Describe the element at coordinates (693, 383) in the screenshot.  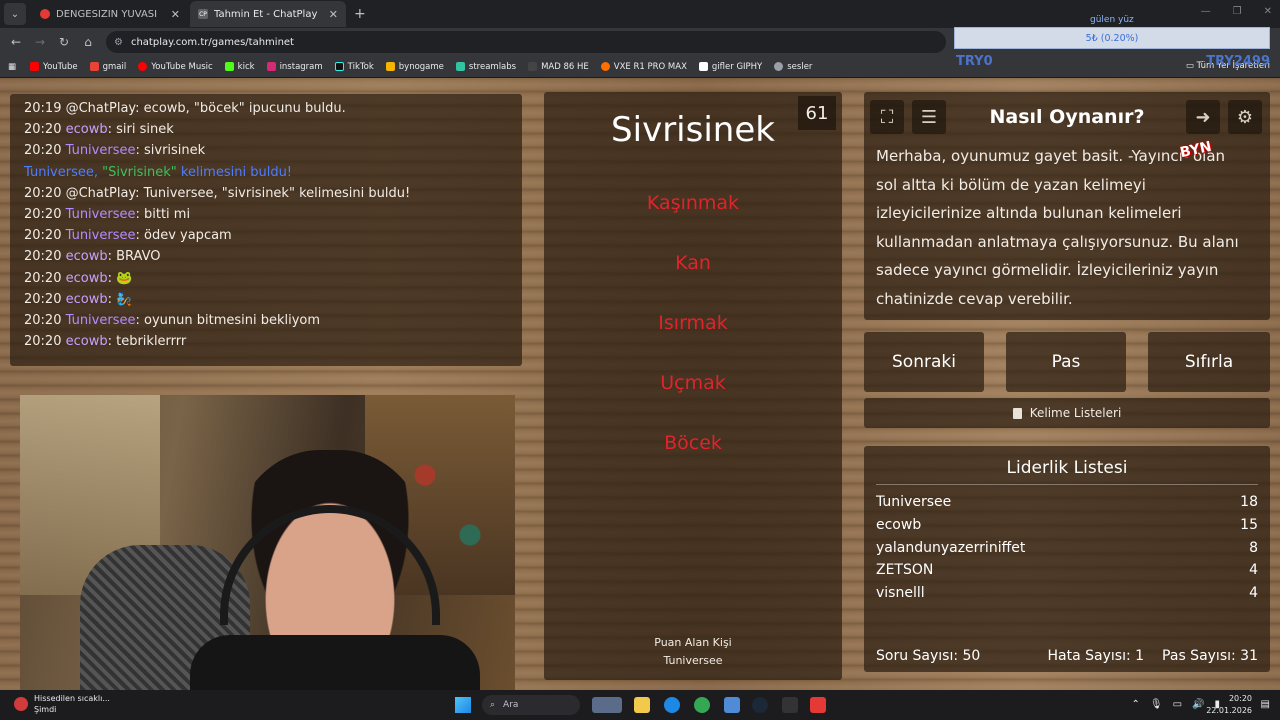
I see `taboo-word: Uçmak` at that location.